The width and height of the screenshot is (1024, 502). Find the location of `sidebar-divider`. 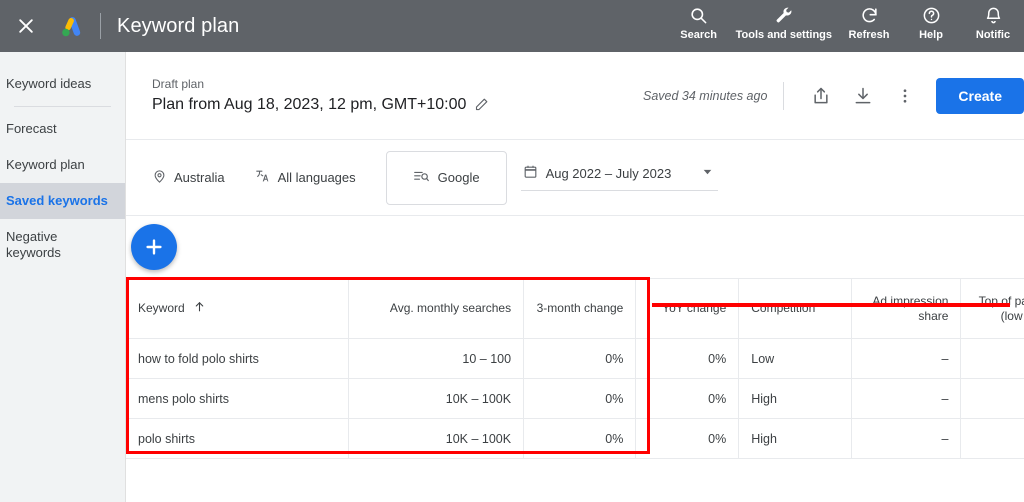

sidebar-divider is located at coordinates (62, 106).